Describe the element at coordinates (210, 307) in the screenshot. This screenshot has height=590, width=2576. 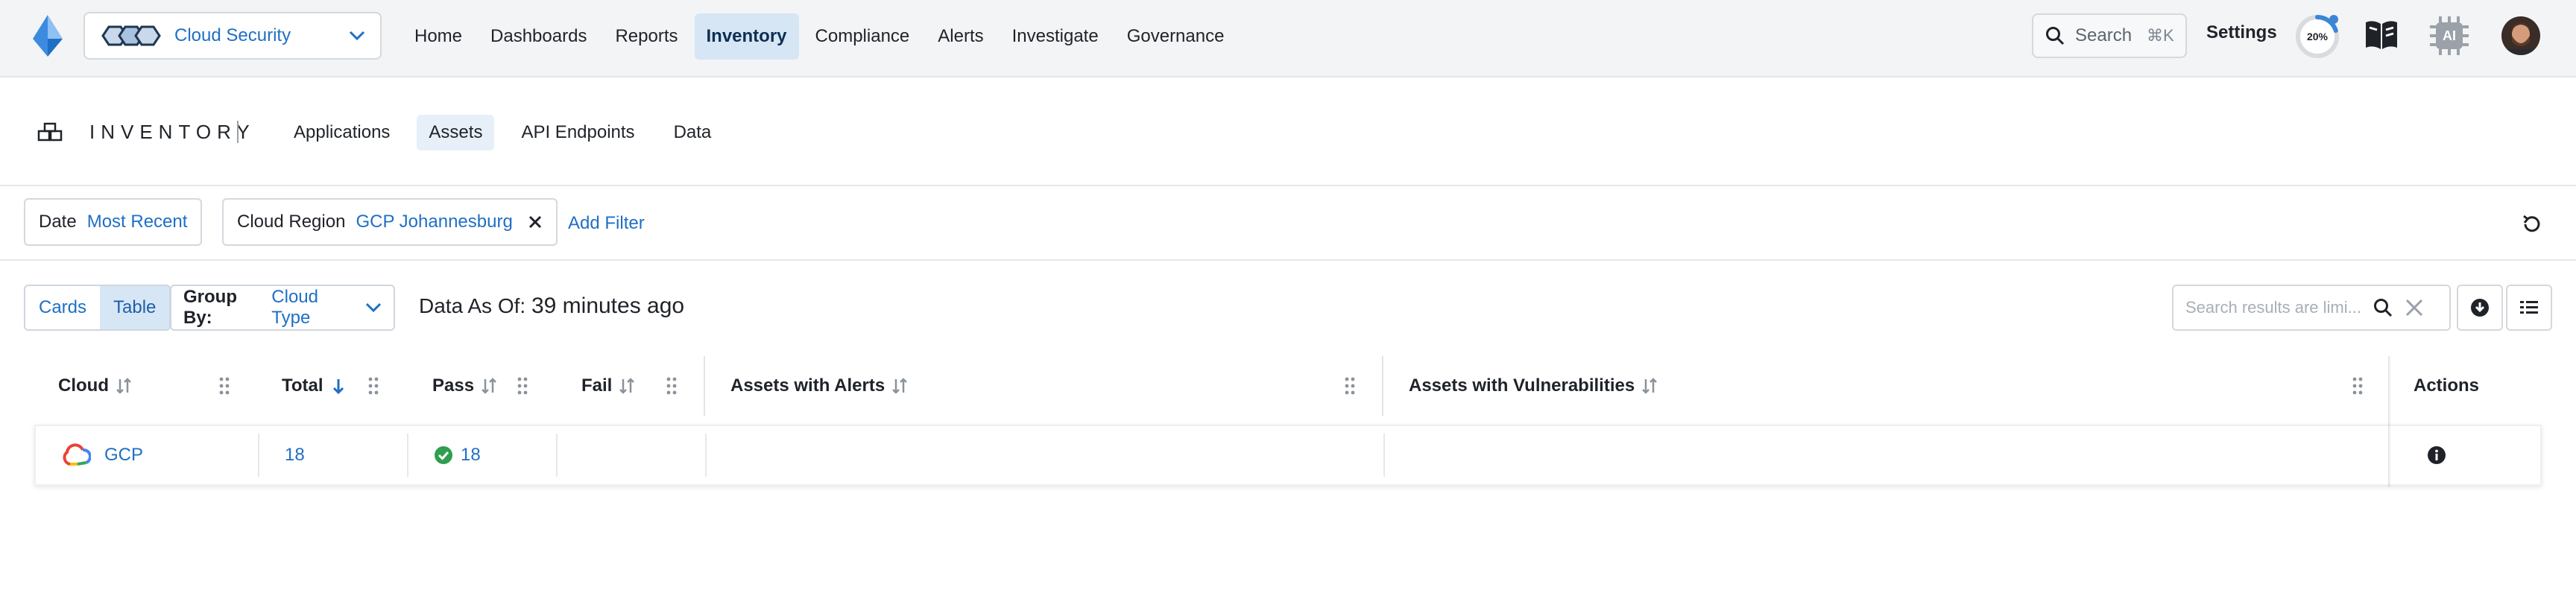
I see `group-by-label: Group By:` at that location.